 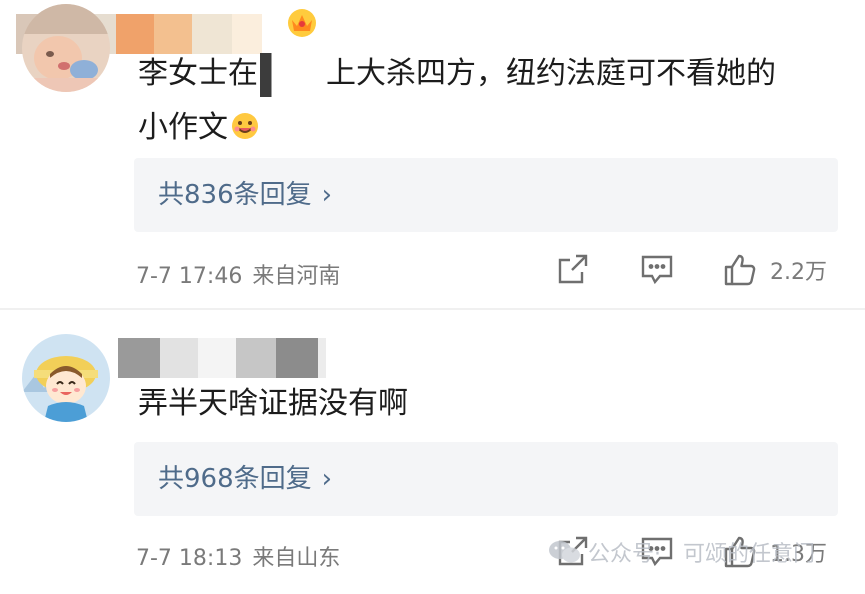 What do you see at coordinates (292, 74) in the screenshot?
I see `redacted-segment` at bounding box center [292, 74].